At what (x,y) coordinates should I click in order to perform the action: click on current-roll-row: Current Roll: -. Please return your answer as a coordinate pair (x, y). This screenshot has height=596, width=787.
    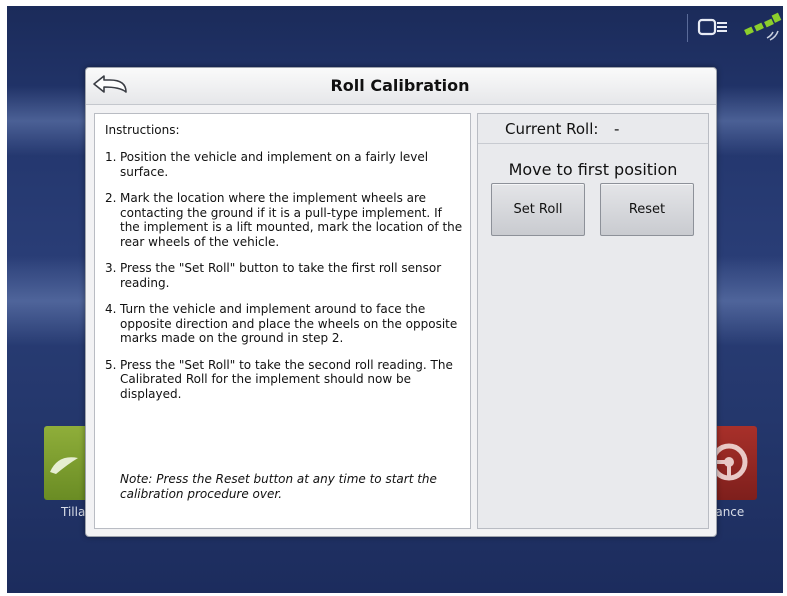
    Looking at the image, I should click on (593, 129).